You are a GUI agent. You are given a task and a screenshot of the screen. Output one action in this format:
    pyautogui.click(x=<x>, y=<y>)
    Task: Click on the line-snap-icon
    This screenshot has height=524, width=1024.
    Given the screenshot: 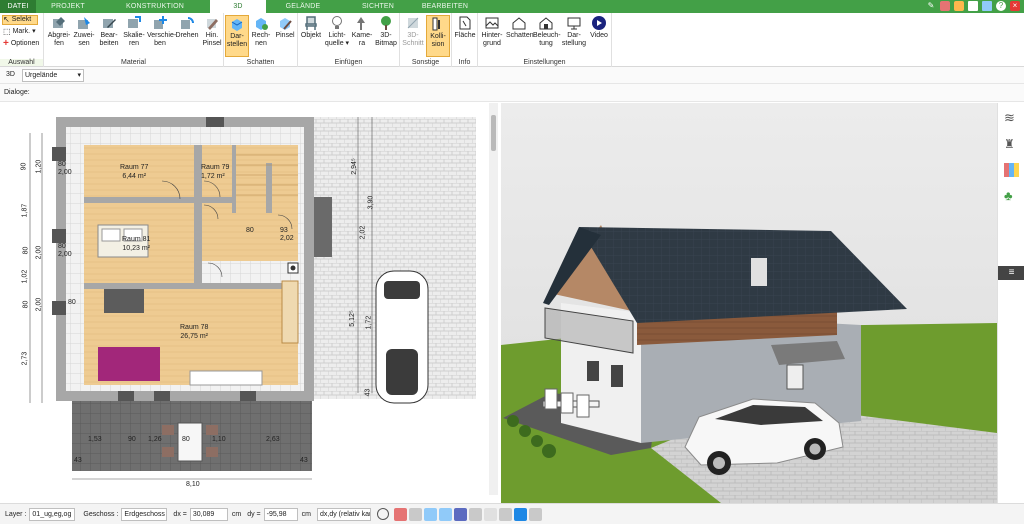 What is the action you would take?
    pyautogui.click(x=430, y=514)
    